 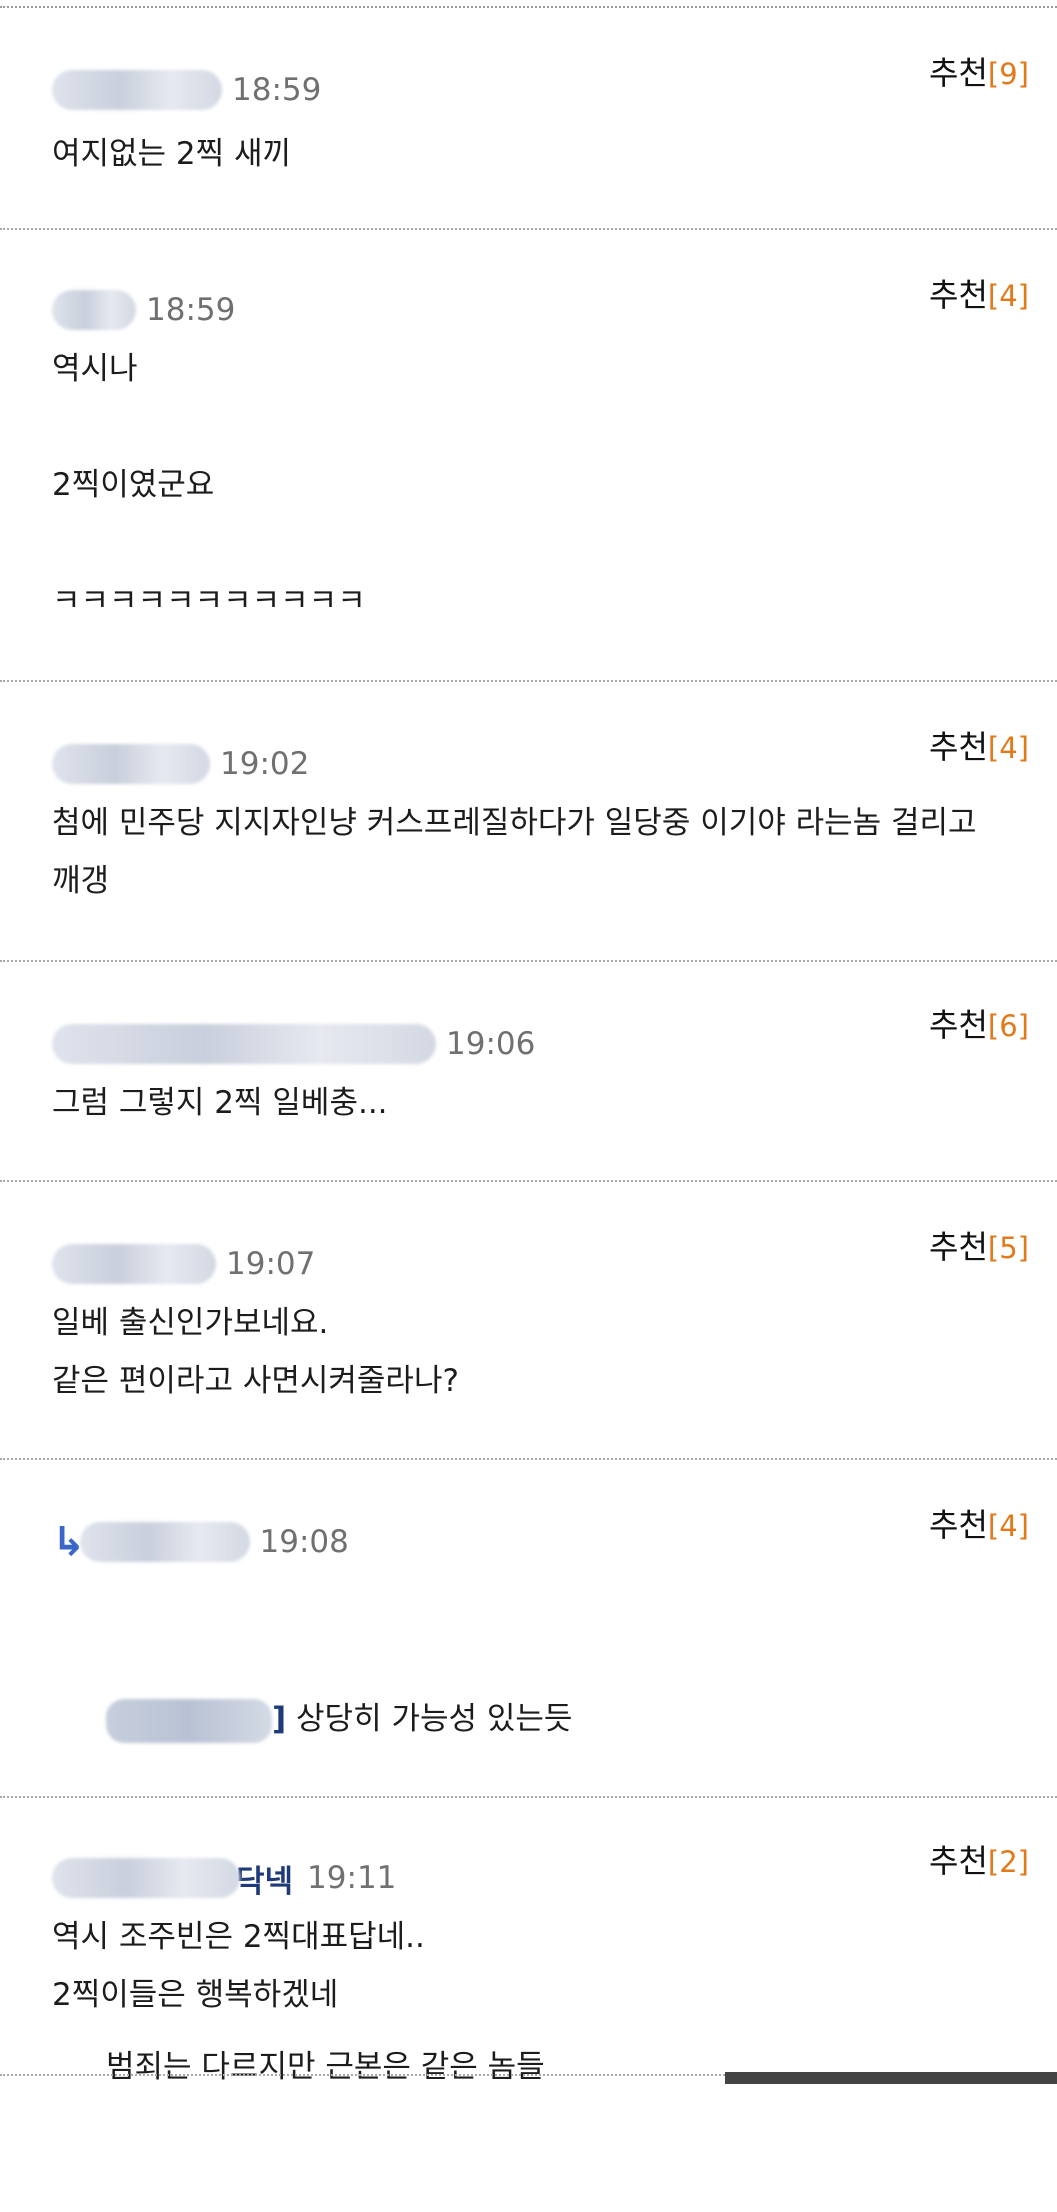 What do you see at coordinates (189, 1720) in the screenshot?
I see `mention-redacted` at bounding box center [189, 1720].